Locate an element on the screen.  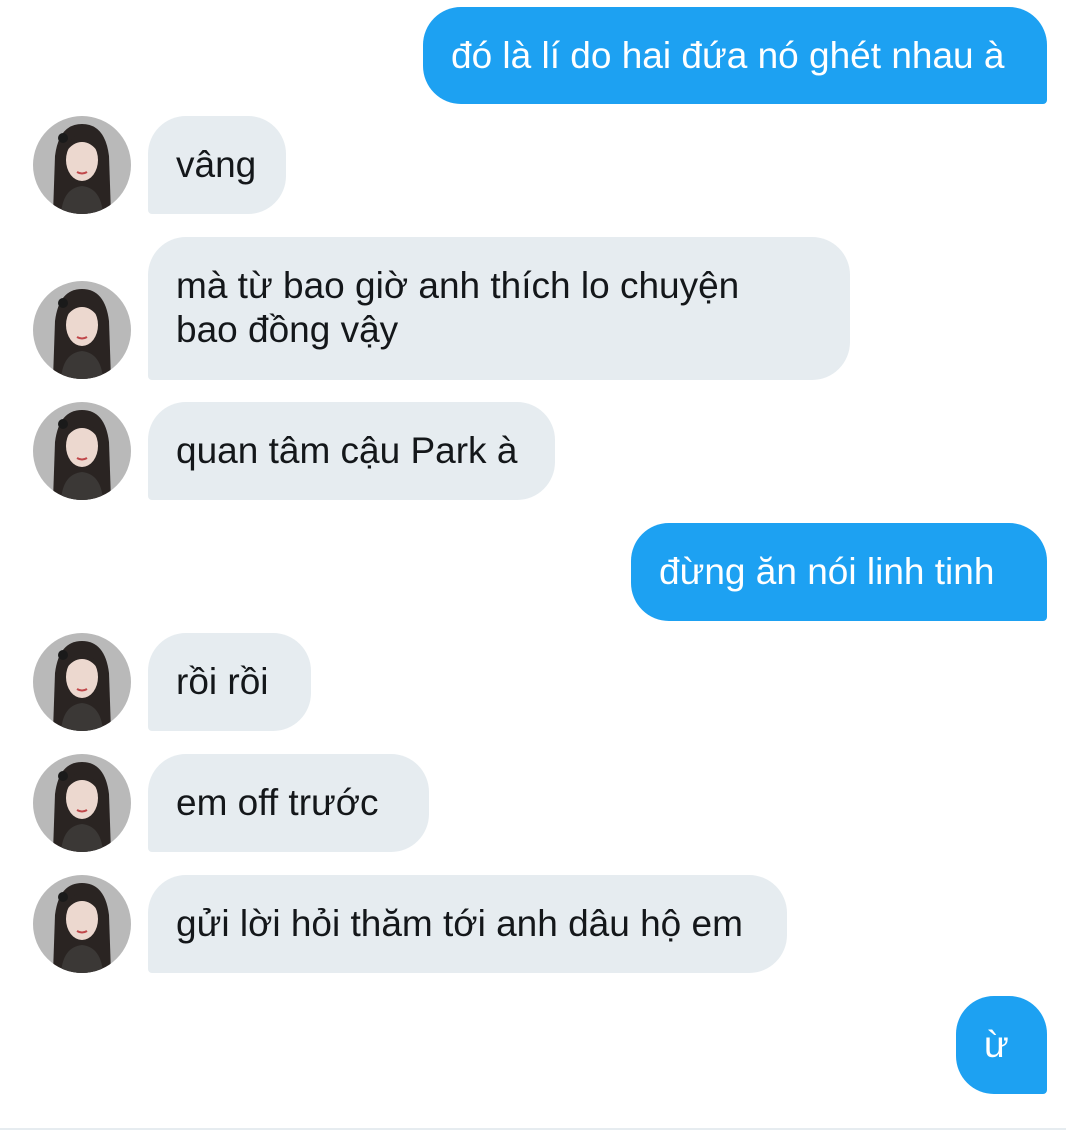
received-message-bubble: quan tâm cậu Park à is located at coordinates (351, 451).